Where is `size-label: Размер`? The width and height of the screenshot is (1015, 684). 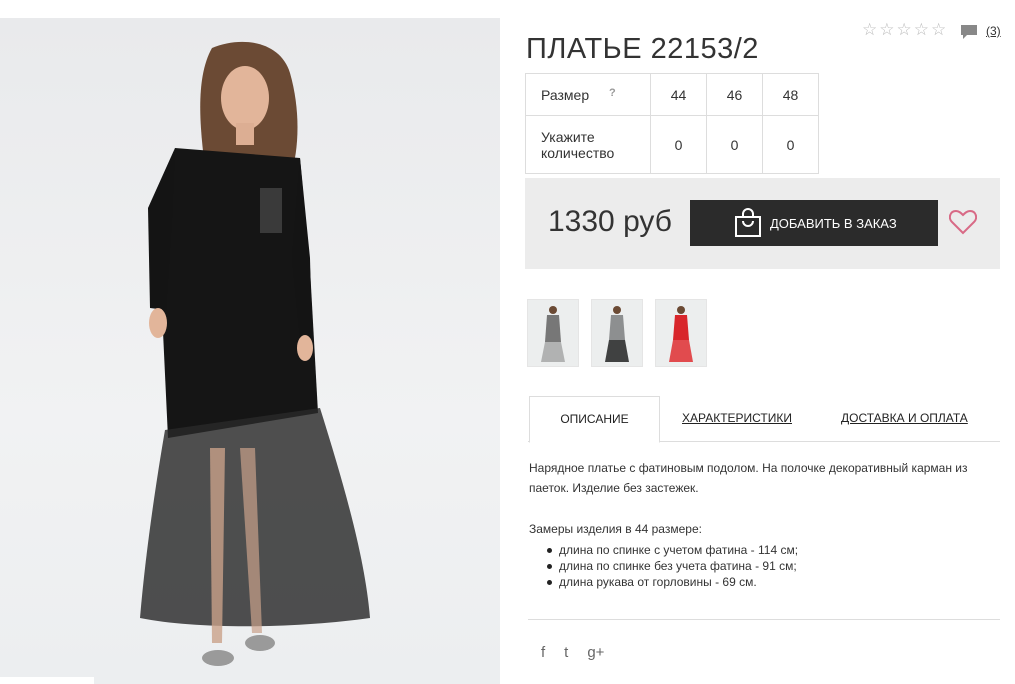
size-label: Размер is located at coordinates (565, 94).